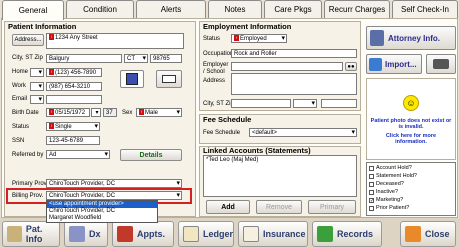 The width and height of the screenshot is (459, 248). I want to click on ssn-label: SSN, so click(18, 141).